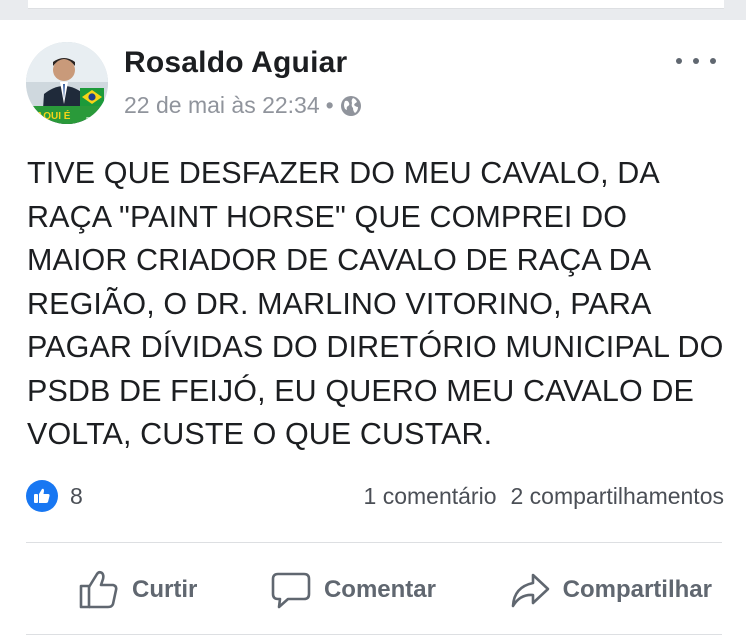 The width and height of the screenshot is (746, 638). Describe the element at coordinates (374, 542) in the screenshot. I see `divider` at that location.